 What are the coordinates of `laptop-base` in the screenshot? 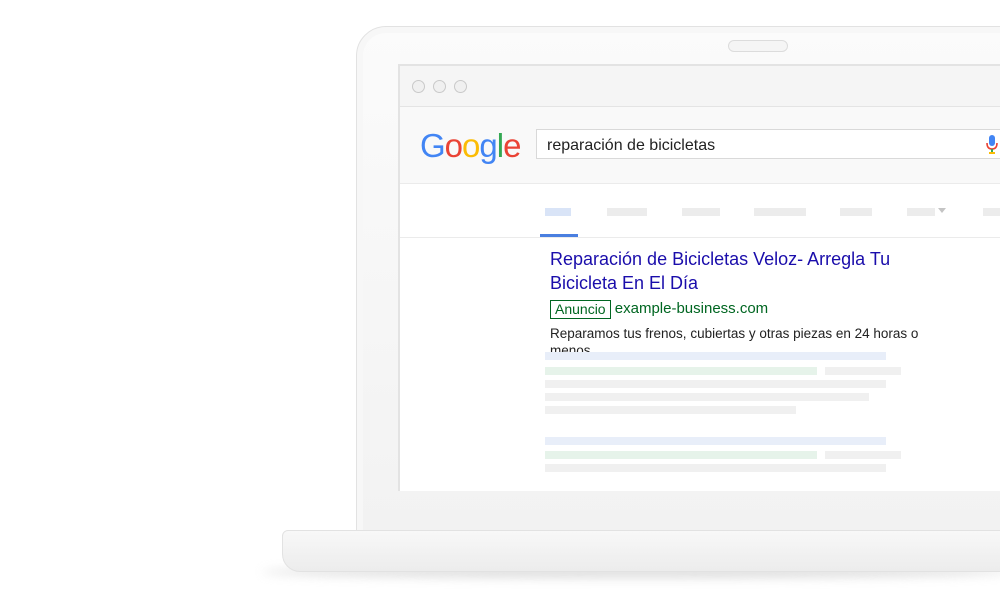 It's located at (641, 551).